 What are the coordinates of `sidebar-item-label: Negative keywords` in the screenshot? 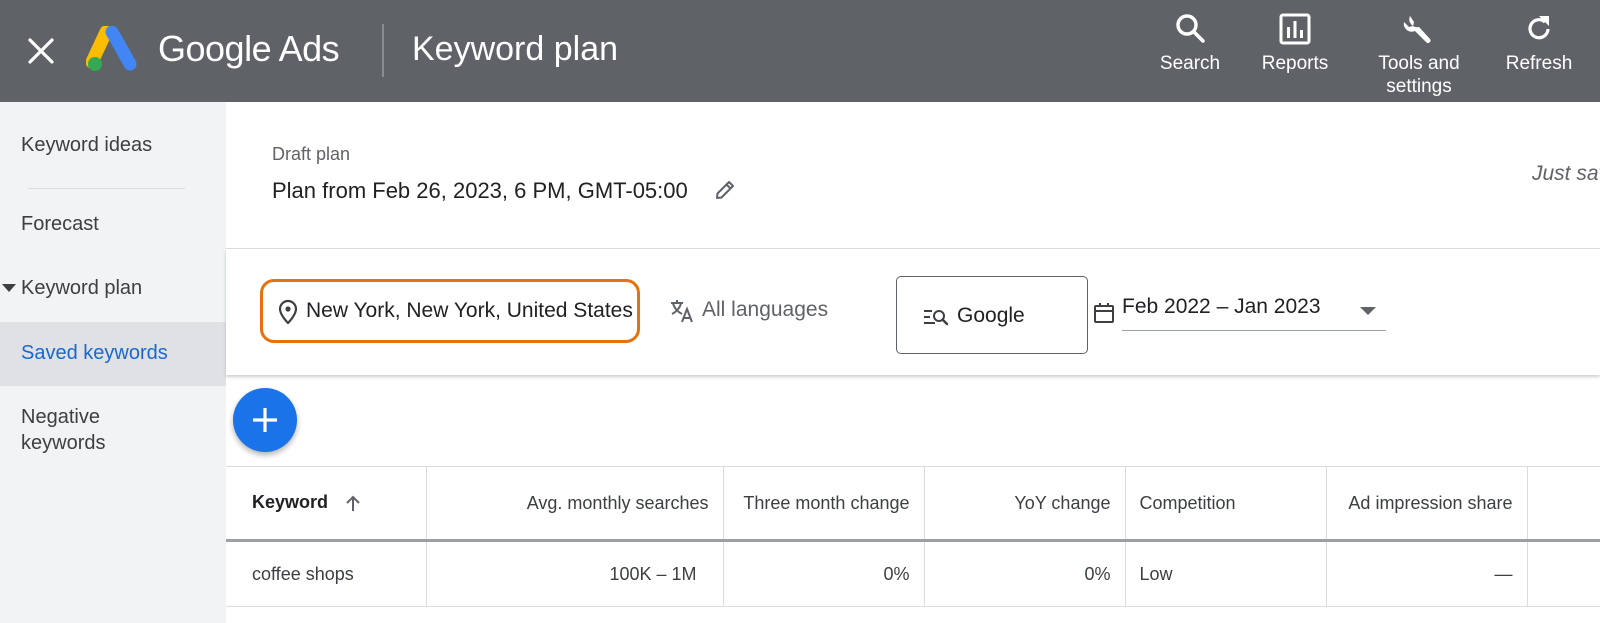 It's located at (63, 430).